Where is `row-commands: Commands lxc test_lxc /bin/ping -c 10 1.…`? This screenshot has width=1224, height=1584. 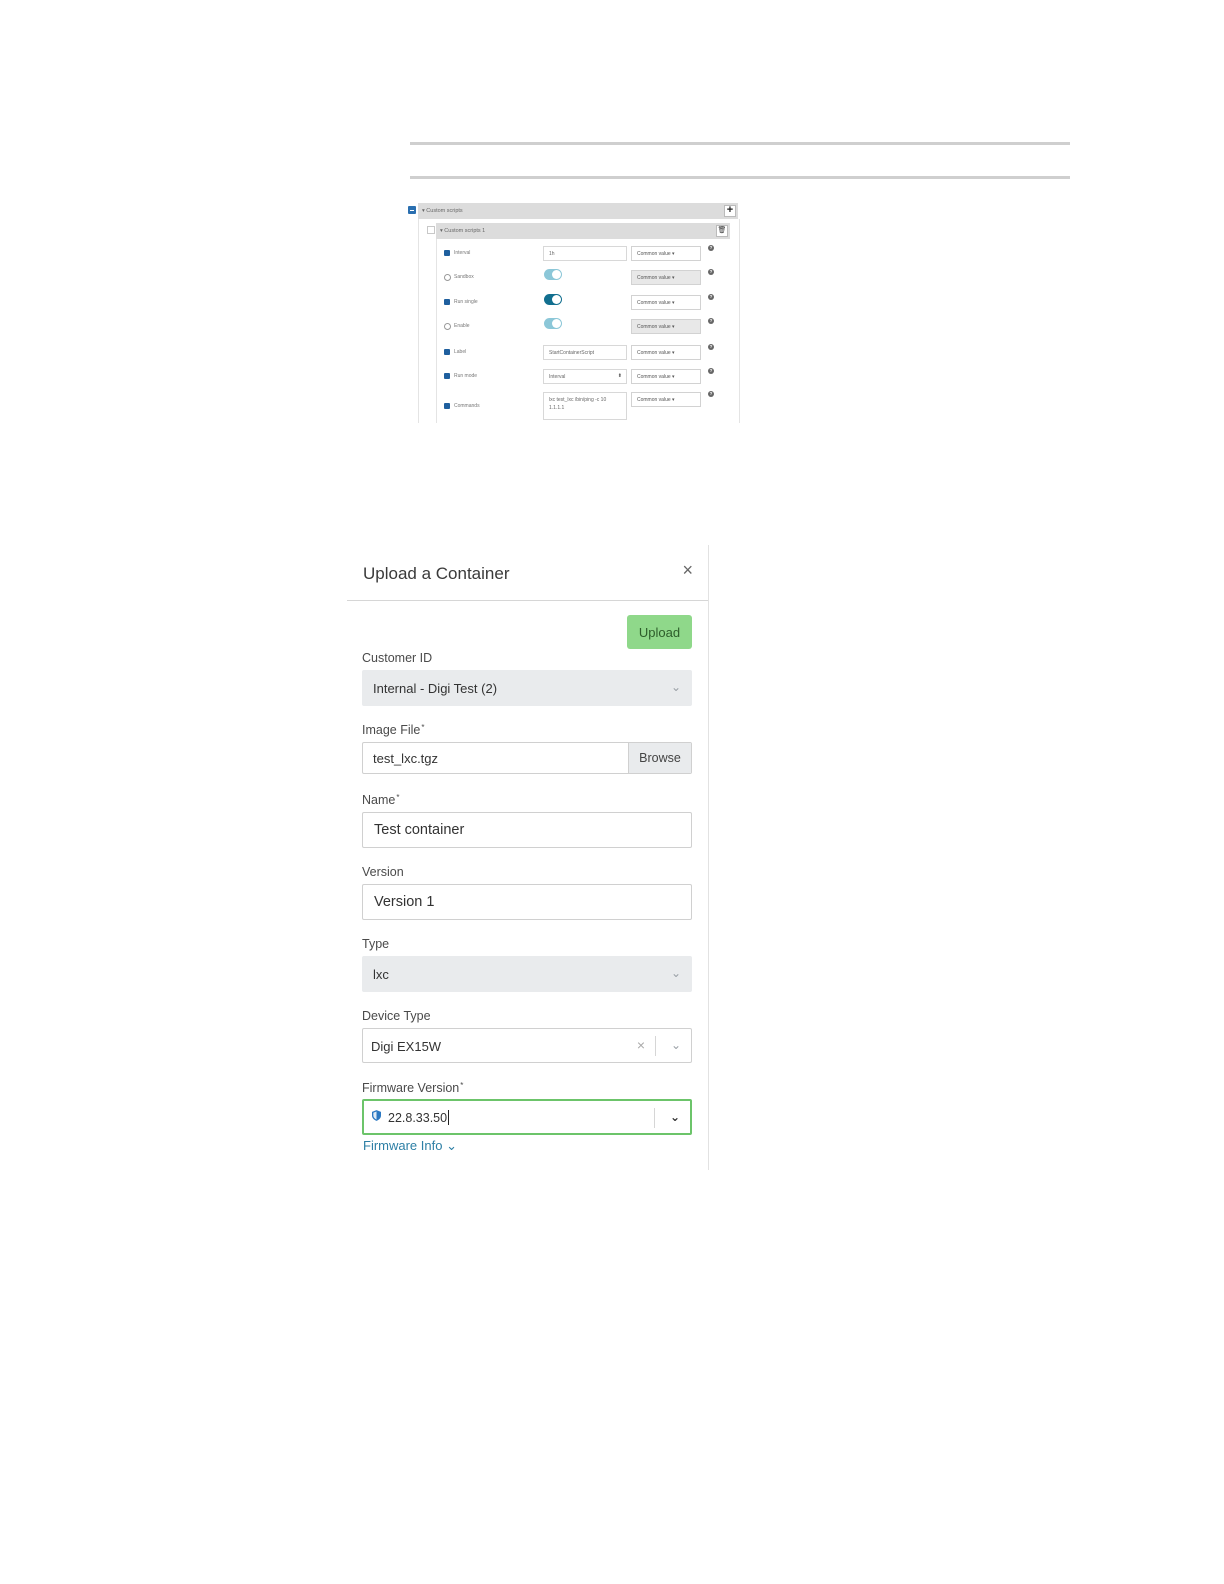
row-commands: Commands lxc test_lxc /bin/ping -c 10 1.… is located at coordinates (574, 406).